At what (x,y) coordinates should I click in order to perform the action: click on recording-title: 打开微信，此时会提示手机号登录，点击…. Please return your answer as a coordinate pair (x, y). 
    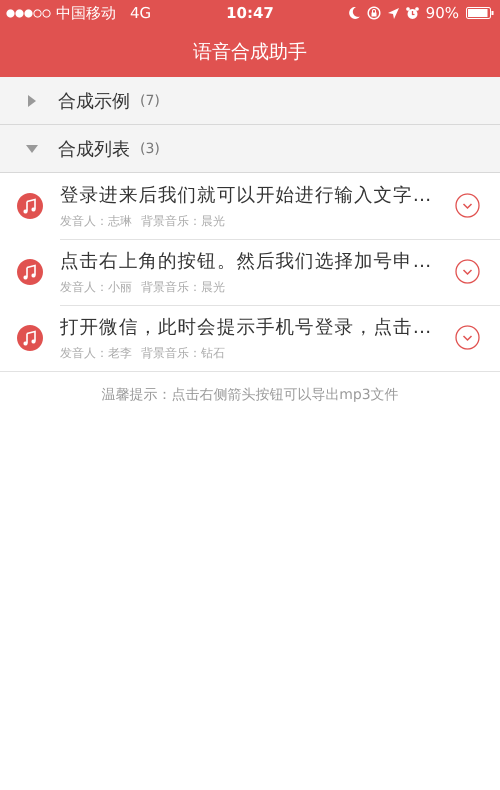
    Looking at the image, I should click on (246, 327).